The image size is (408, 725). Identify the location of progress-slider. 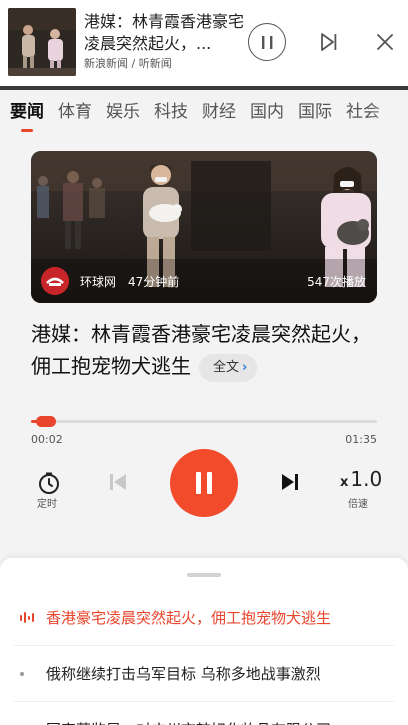
(204, 421).